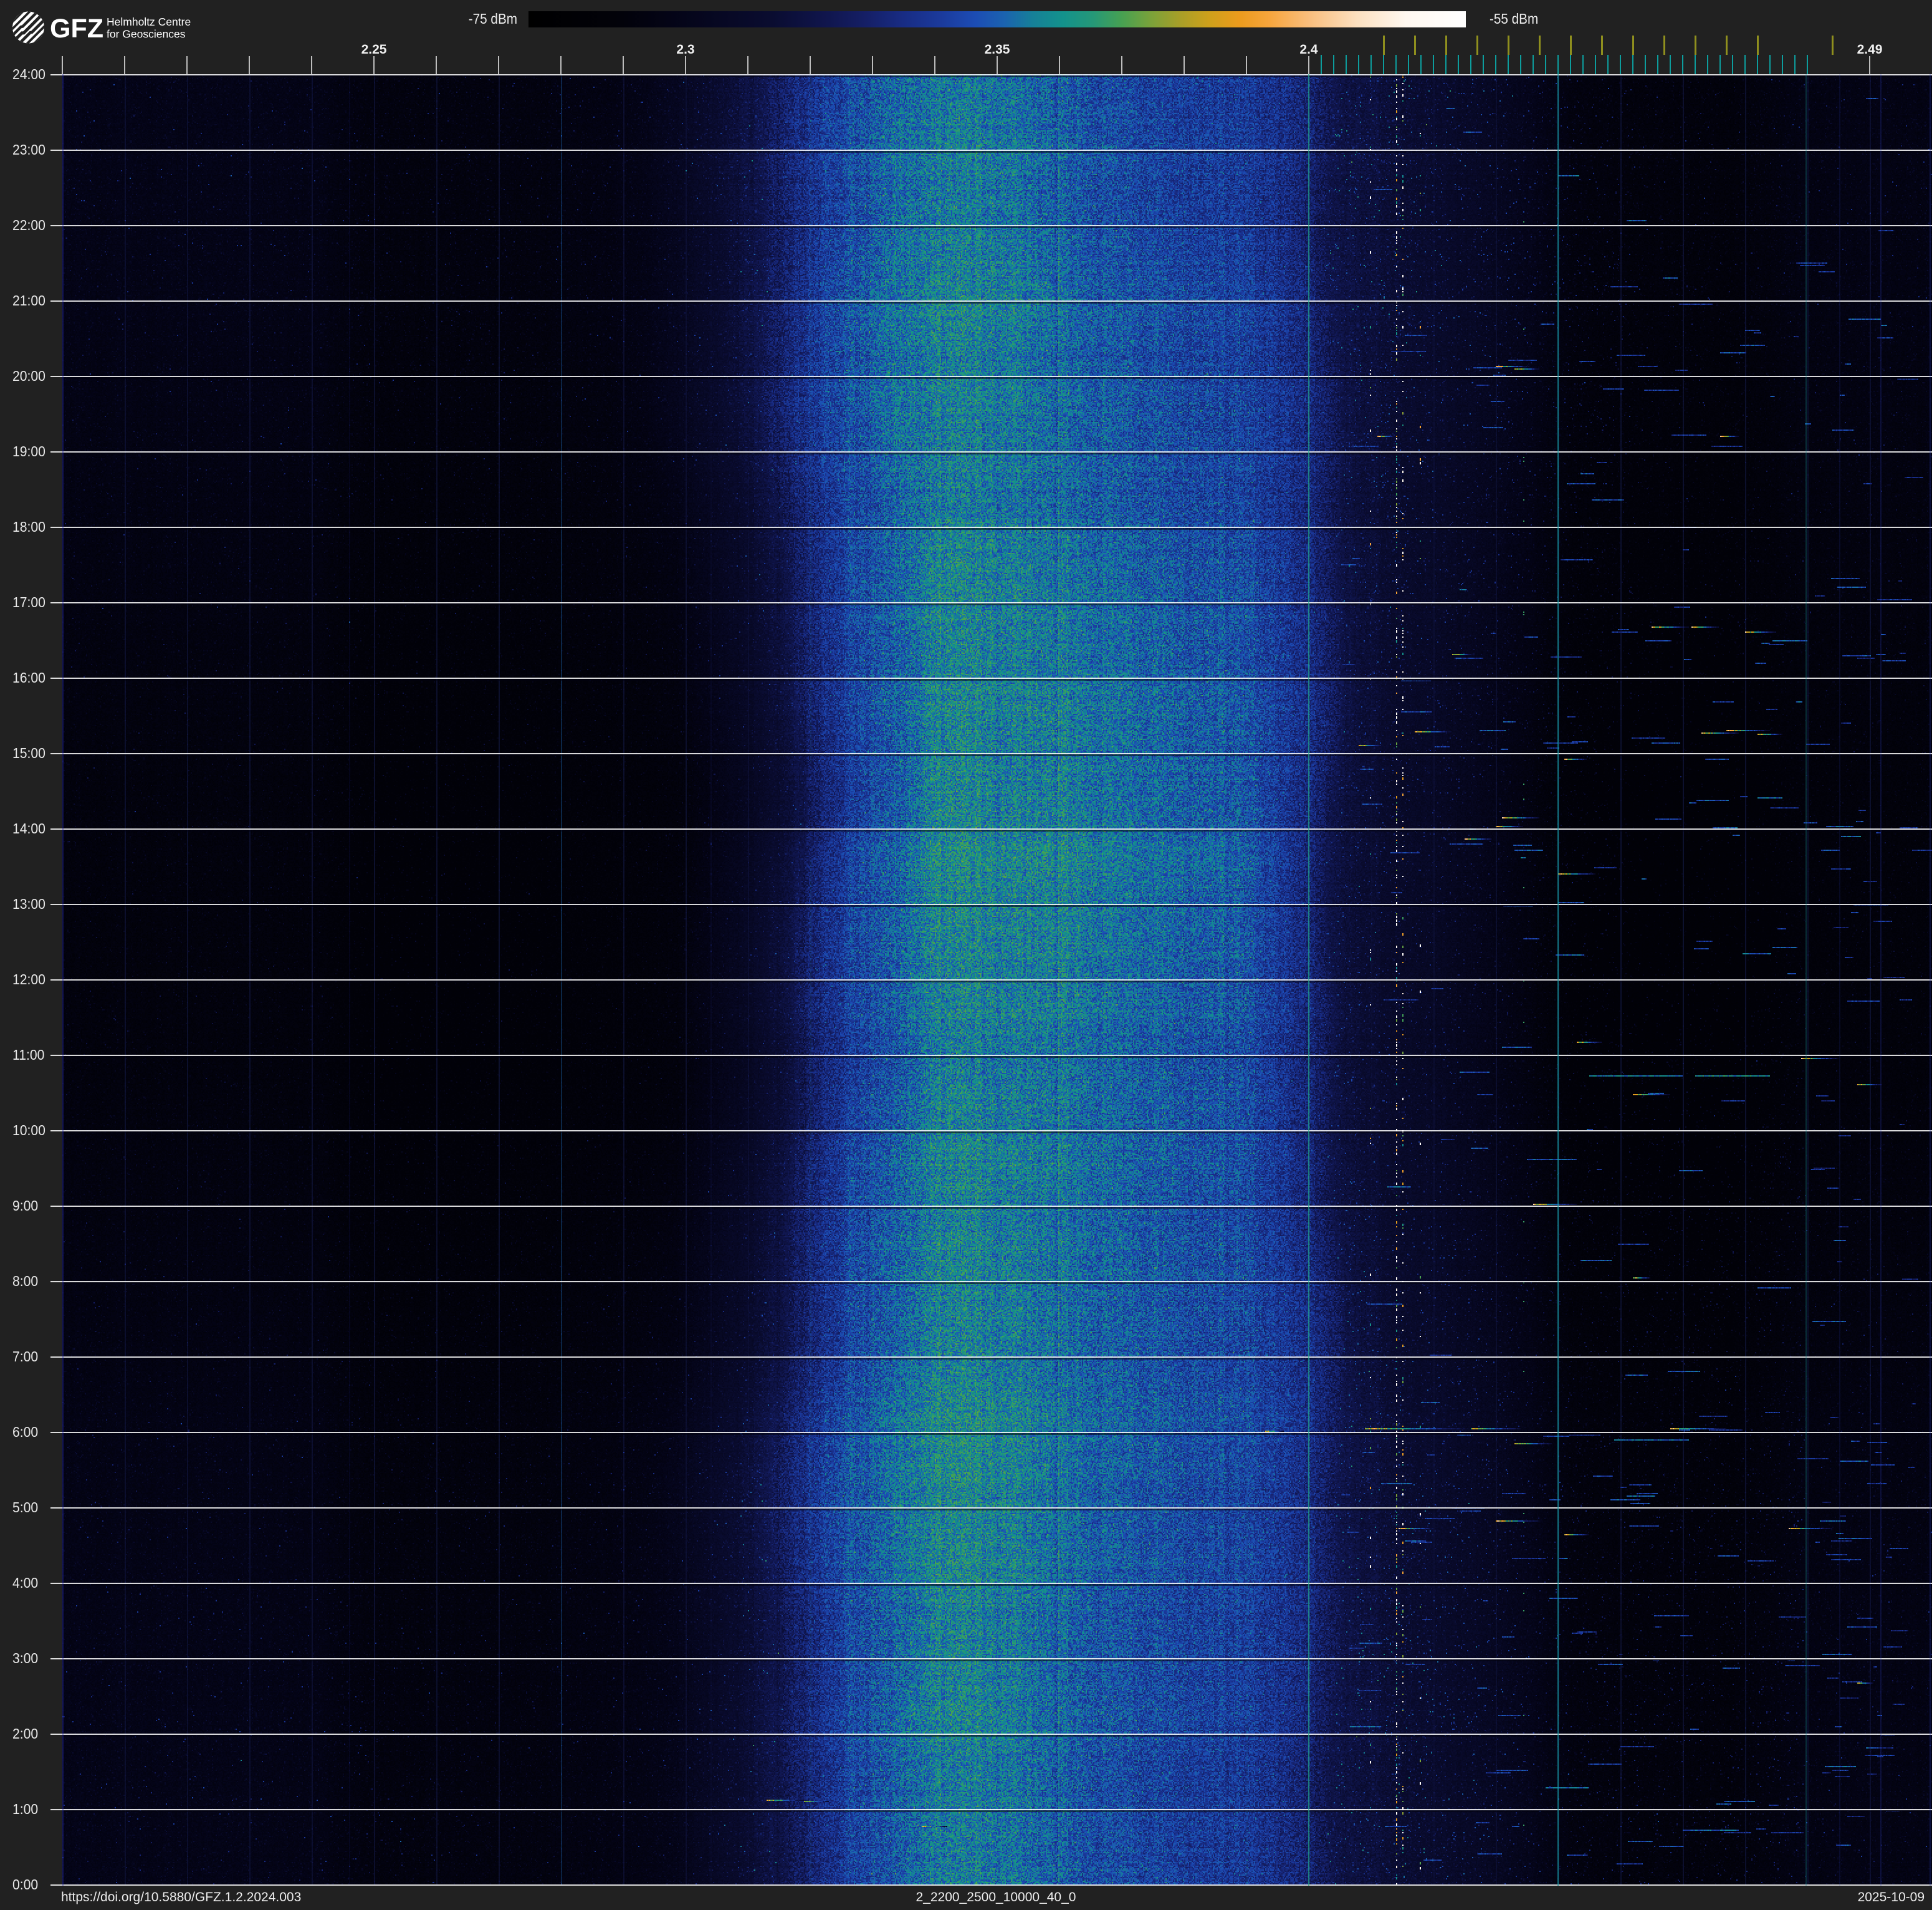 The width and height of the screenshot is (1932, 1910). Describe the element at coordinates (149, 22) in the screenshot. I see `svg-text: Helmholtz Centre` at that location.